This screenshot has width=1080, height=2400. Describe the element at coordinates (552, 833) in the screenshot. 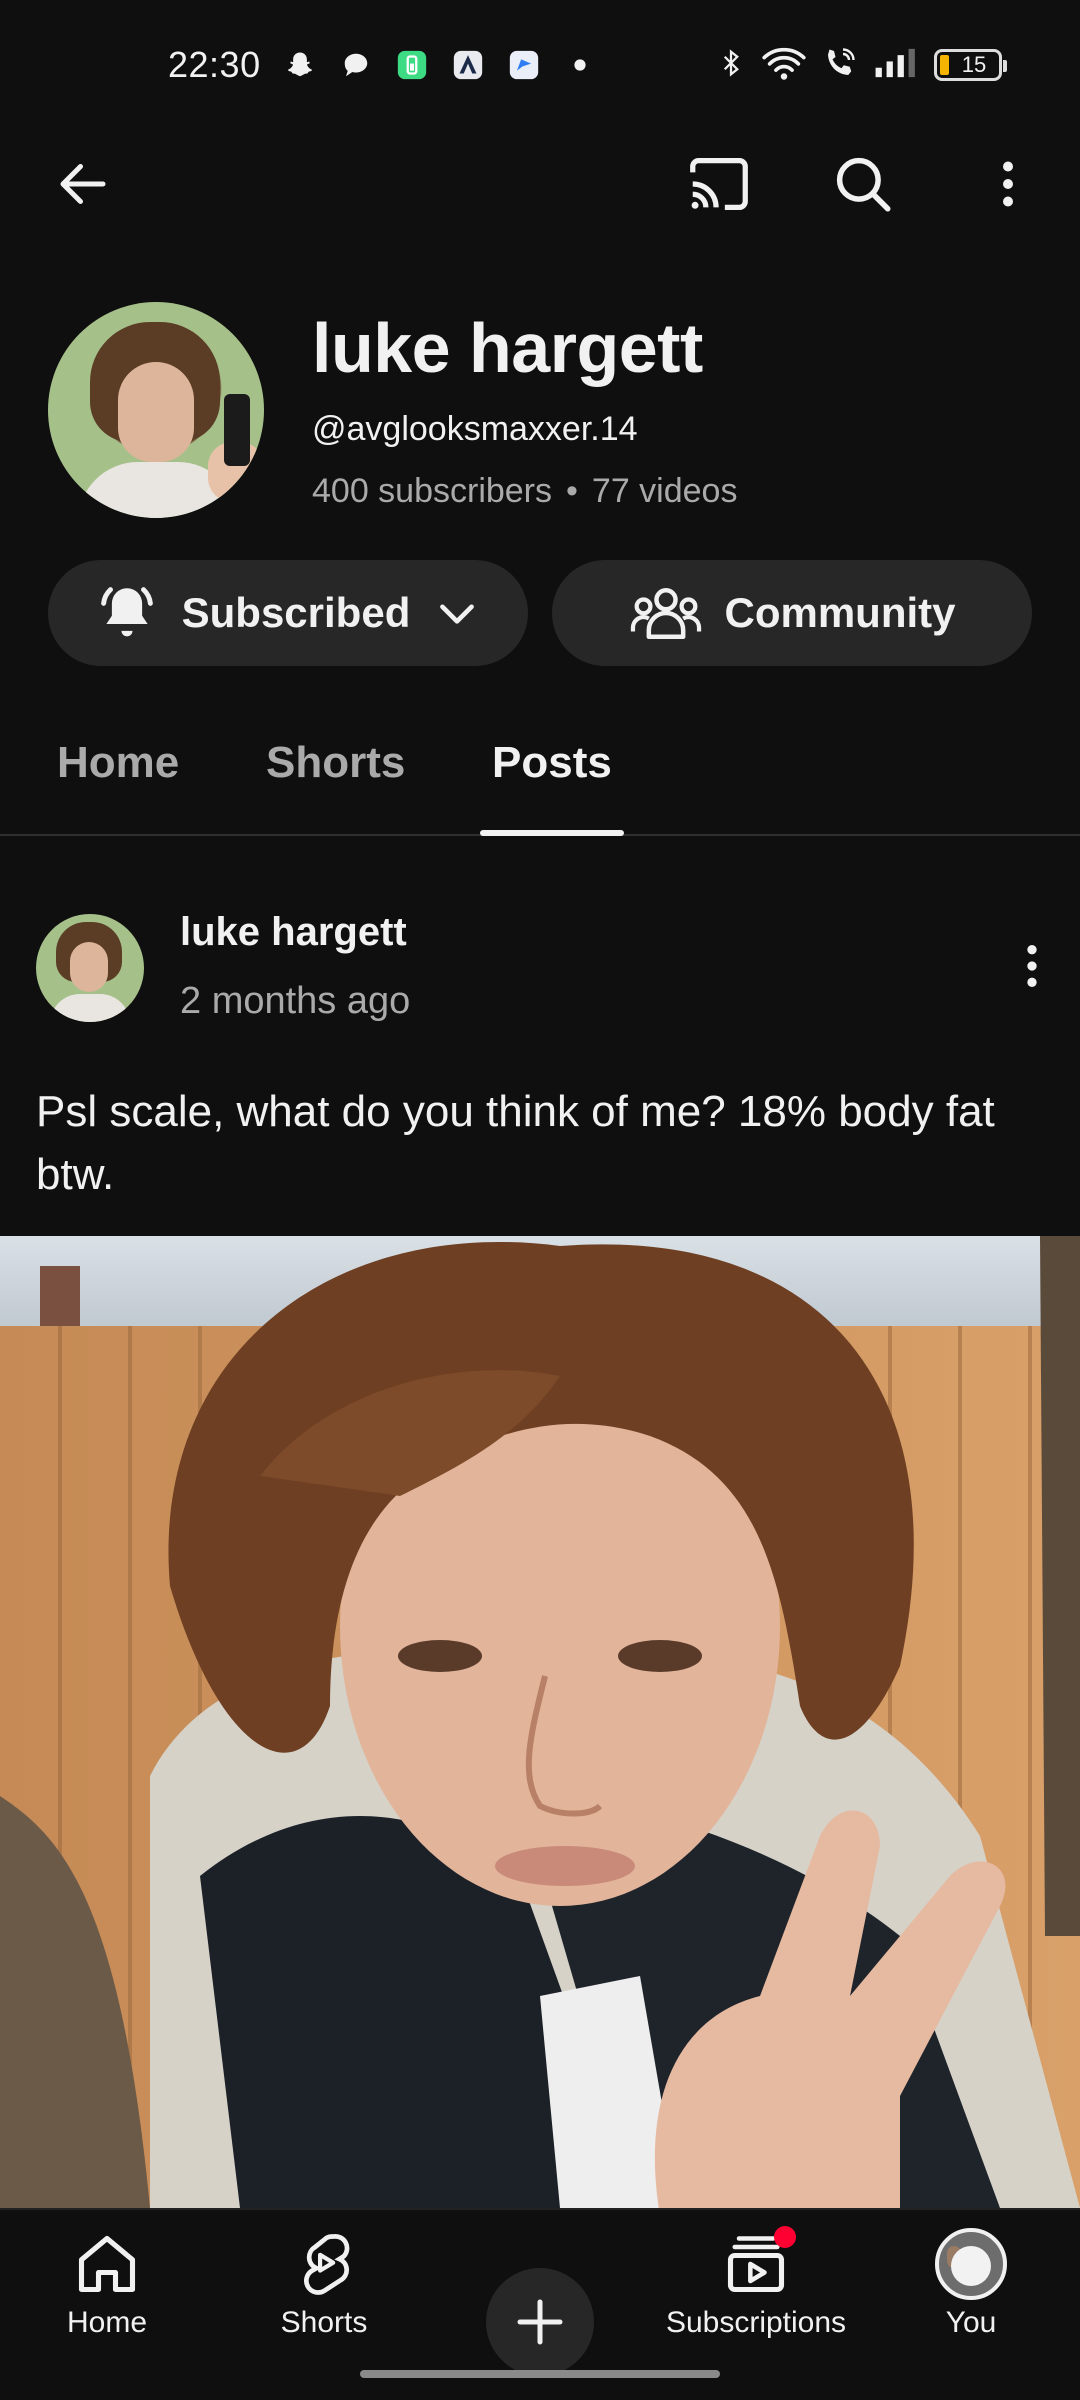

I see `active-tab-indicator` at that location.